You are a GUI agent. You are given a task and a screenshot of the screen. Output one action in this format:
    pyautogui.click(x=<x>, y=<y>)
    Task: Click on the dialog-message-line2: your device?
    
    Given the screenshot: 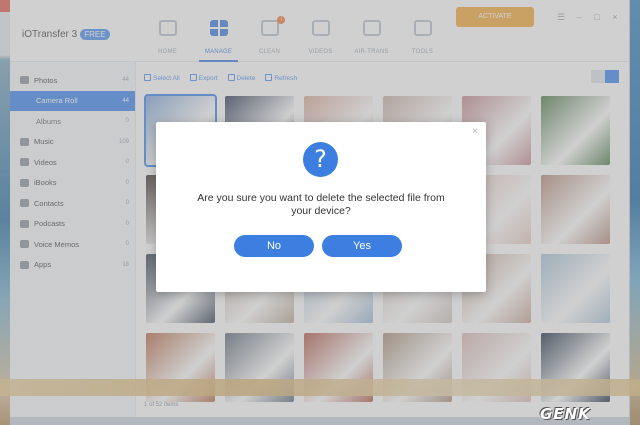 What is the action you would take?
    pyautogui.click(x=321, y=211)
    